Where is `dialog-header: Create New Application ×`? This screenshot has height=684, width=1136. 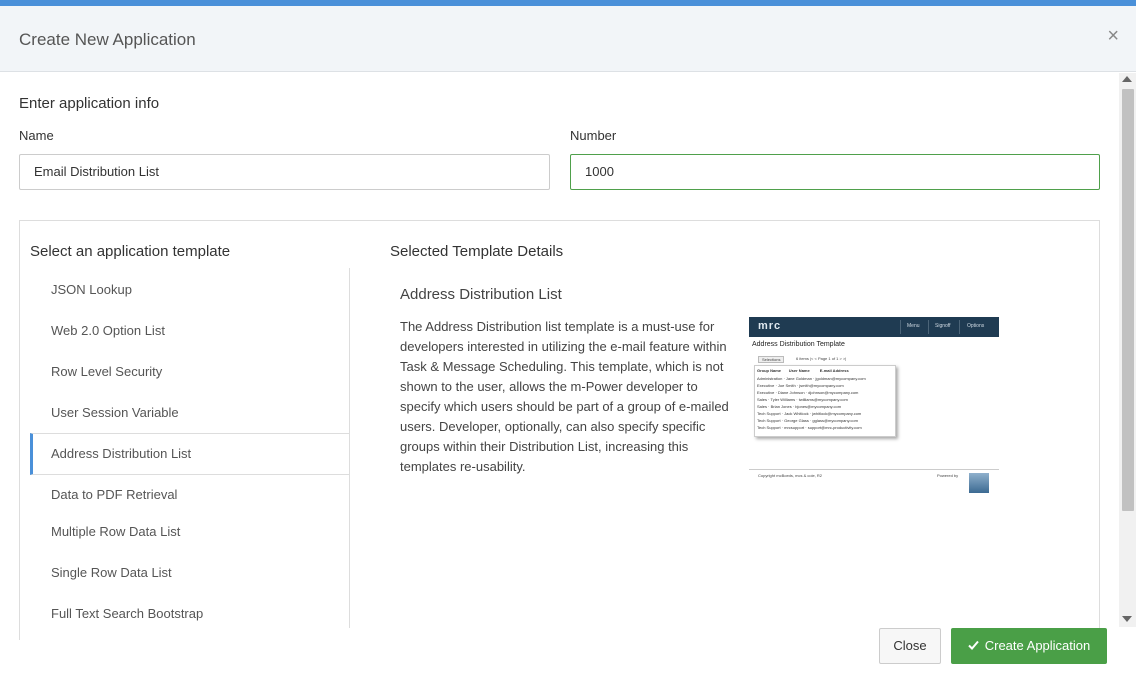 dialog-header: Create New Application × is located at coordinates (568, 39).